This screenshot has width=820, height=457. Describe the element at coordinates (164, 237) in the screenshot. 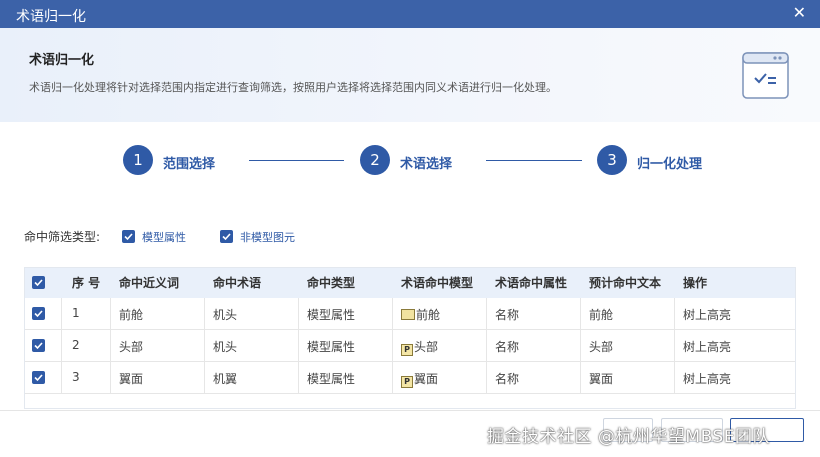

I see `filter-option-label: 模型属性` at that location.